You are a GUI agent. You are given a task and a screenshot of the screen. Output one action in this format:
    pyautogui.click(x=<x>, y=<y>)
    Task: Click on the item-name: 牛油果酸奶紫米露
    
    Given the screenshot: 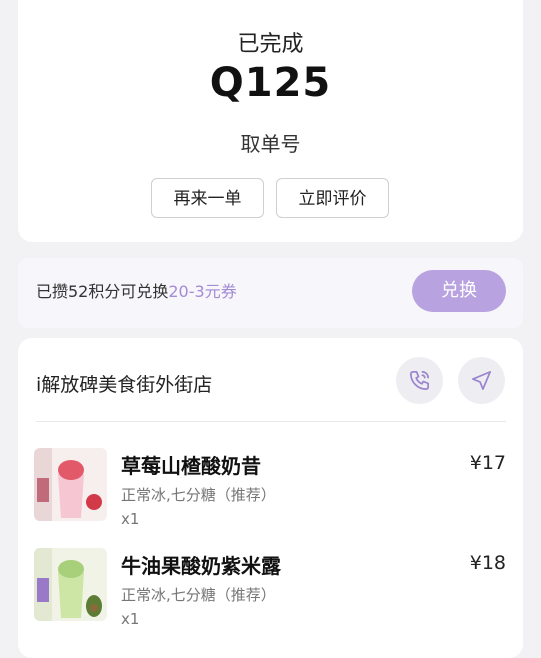 What is the action you would take?
    pyautogui.click(x=201, y=566)
    